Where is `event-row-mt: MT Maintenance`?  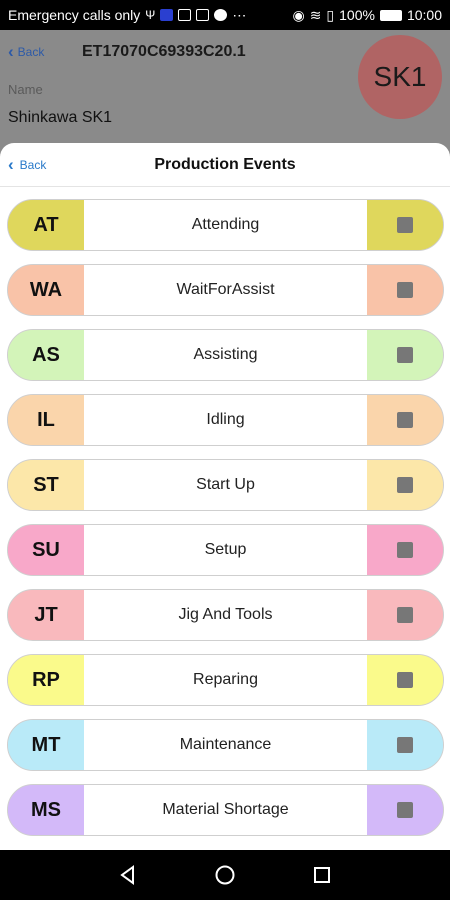
event-row-mt: MT Maintenance is located at coordinates (225, 745).